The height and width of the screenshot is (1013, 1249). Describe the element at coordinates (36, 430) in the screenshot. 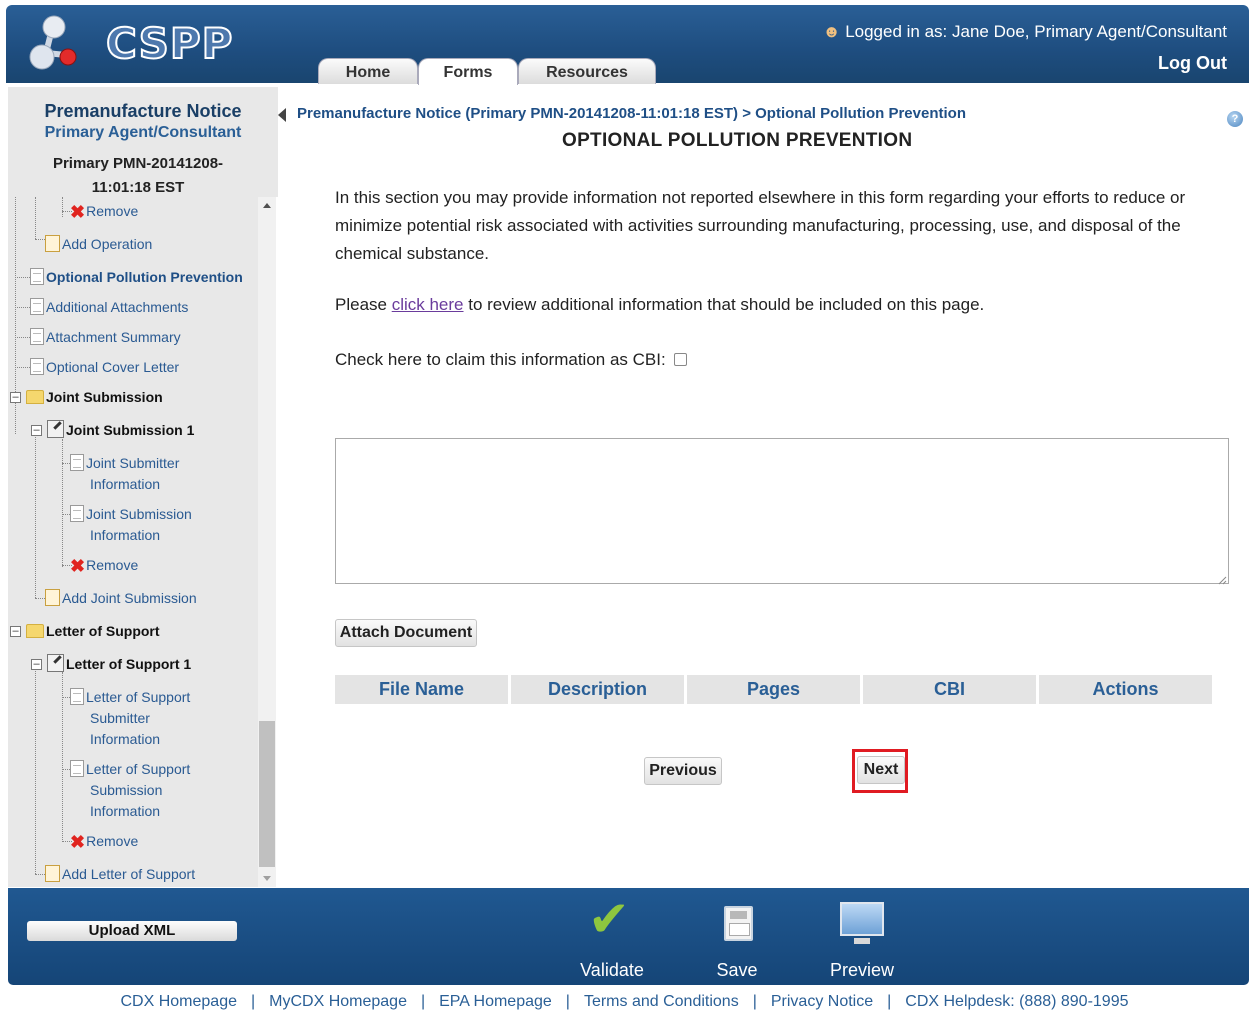

I see `collapse-joint-submission-1-icon: –` at that location.